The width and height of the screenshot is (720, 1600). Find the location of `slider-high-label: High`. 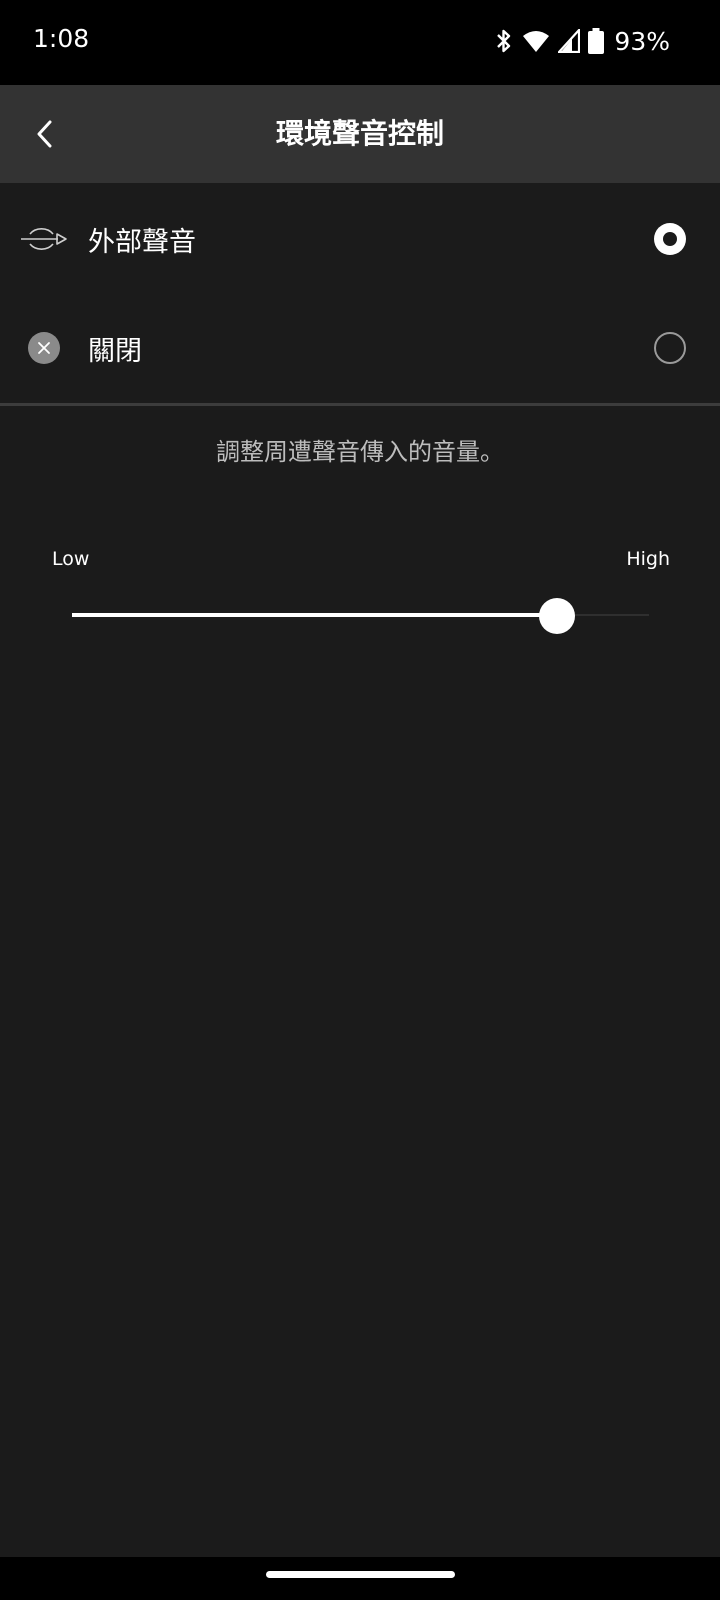

slider-high-label: High is located at coordinates (648, 559).